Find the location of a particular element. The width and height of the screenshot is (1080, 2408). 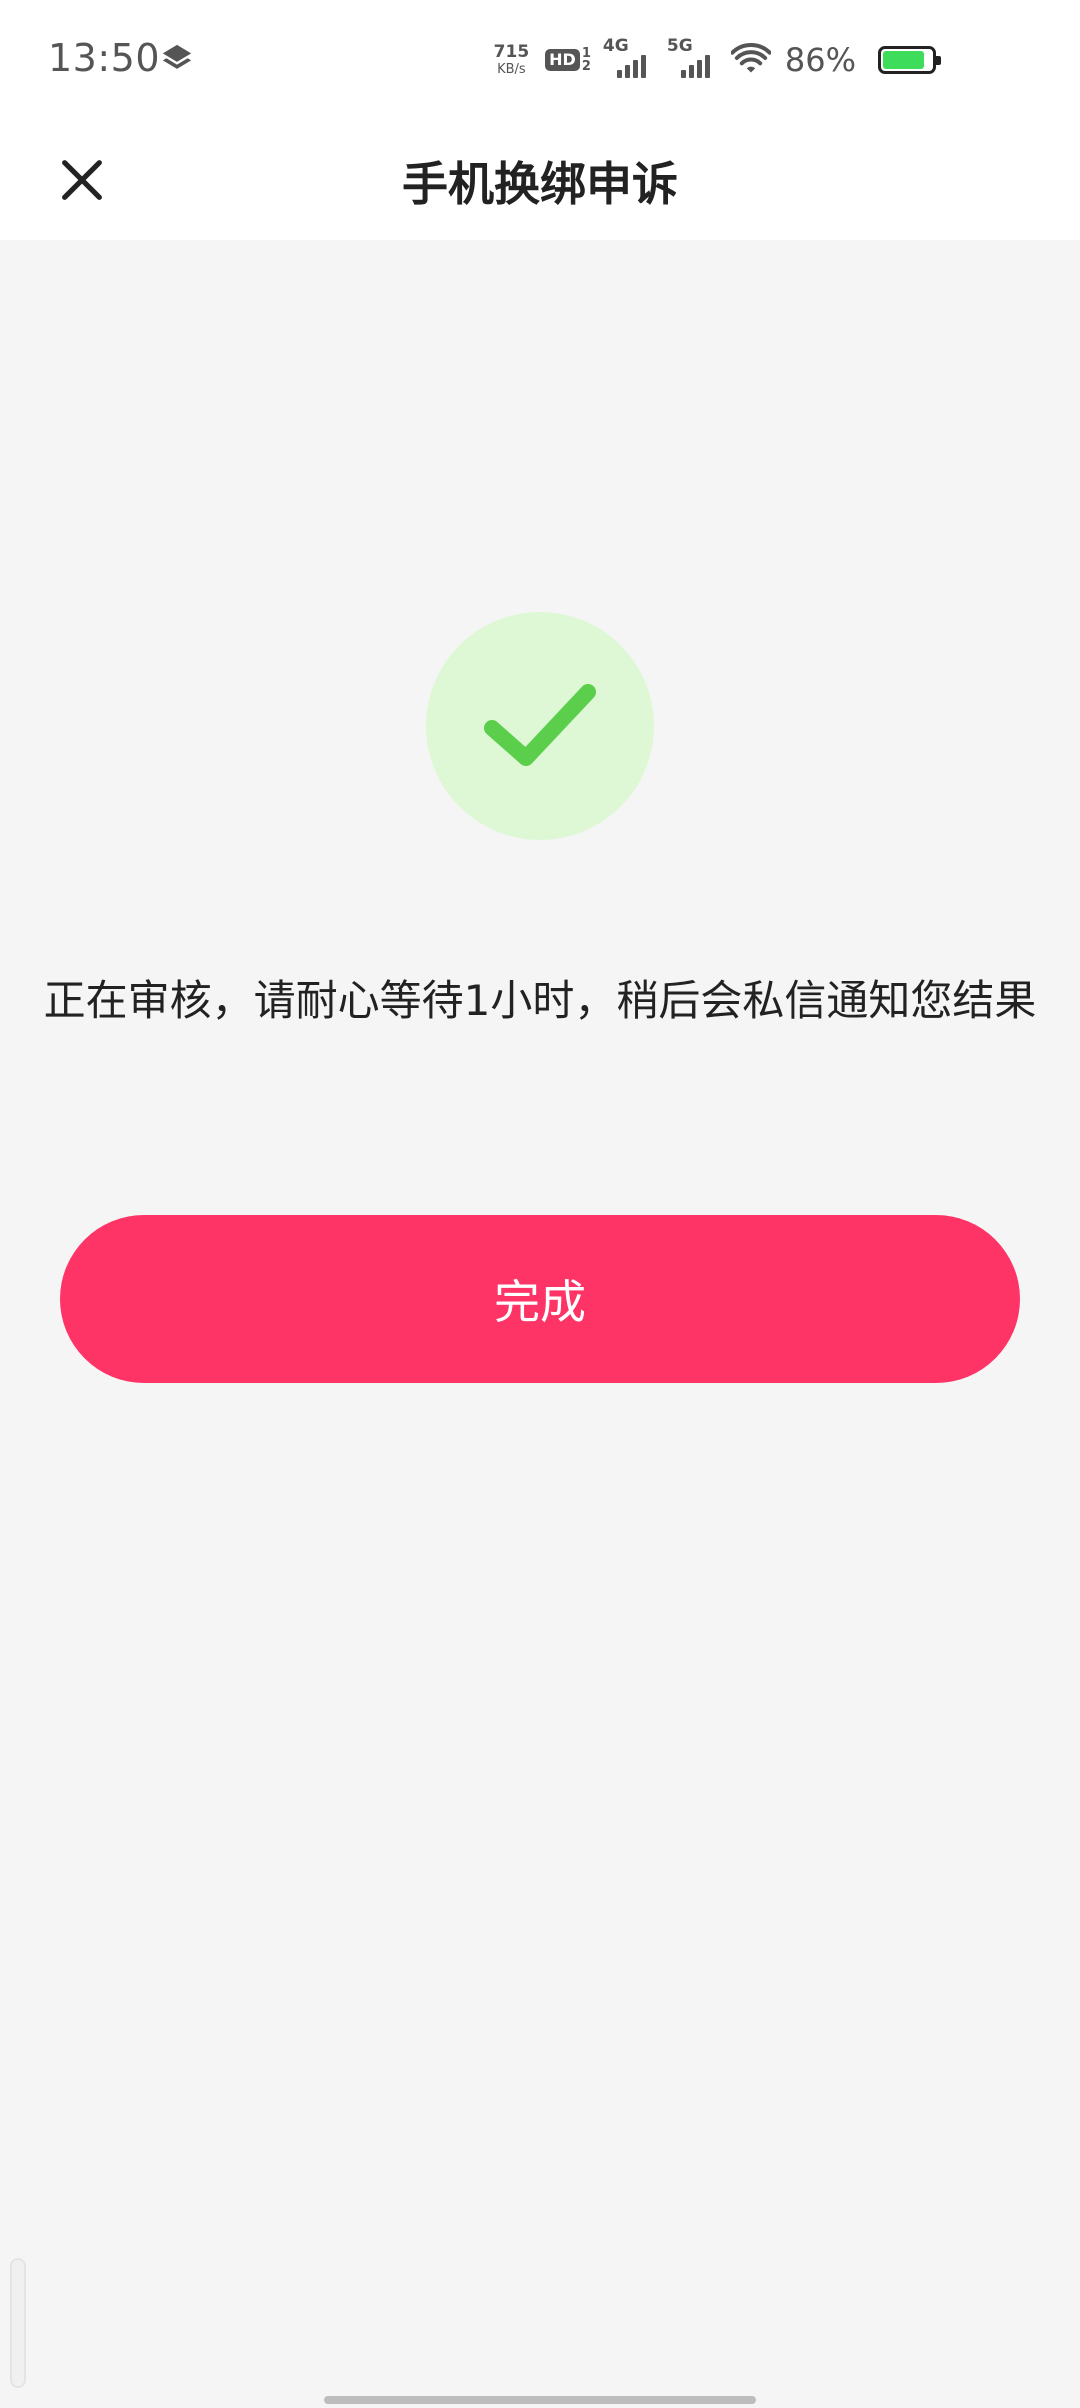

network-speed-unit: KB/s is located at coordinates (511, 69).